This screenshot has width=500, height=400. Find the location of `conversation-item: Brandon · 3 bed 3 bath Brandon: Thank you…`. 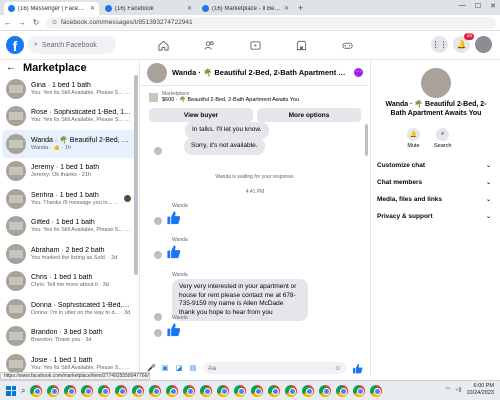

conversation-item: Brandon · 3 bed 3 bath Brandon: Thank you… is located at coordinates (69, 337).